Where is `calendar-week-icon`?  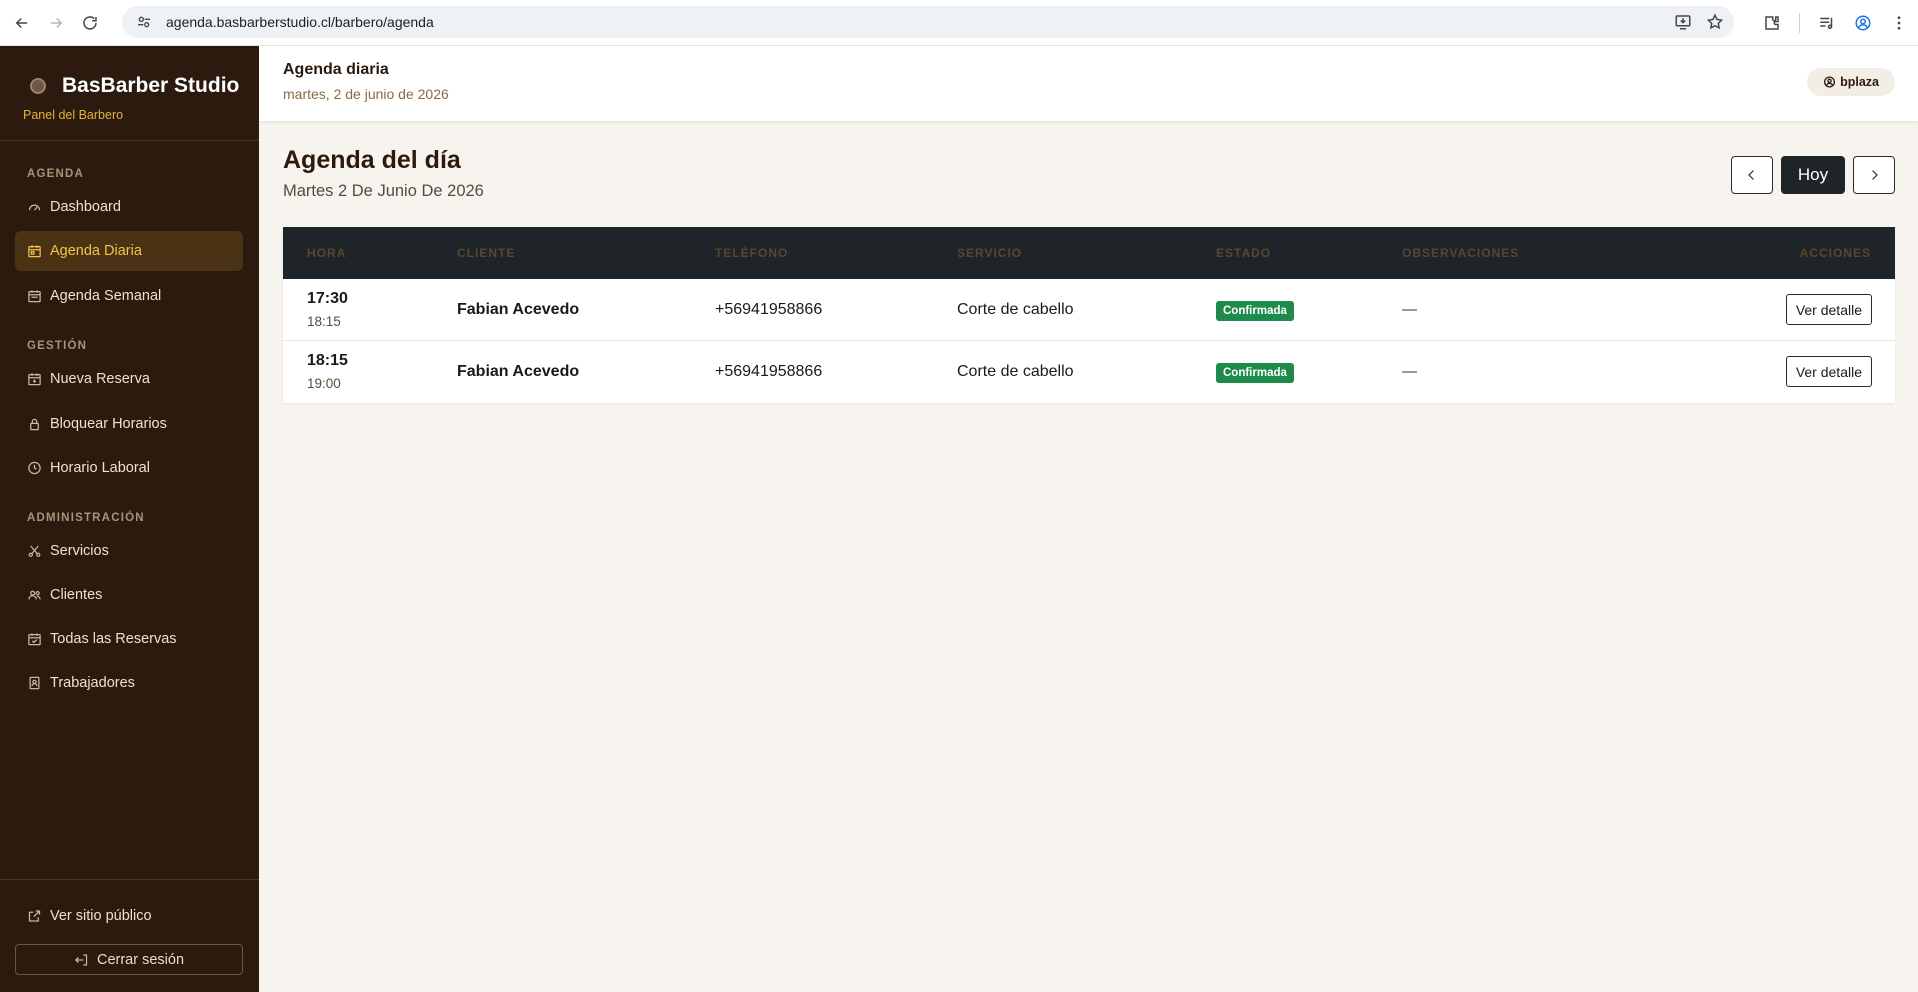 calendar-week-icon is located at coordinates (34, 296).